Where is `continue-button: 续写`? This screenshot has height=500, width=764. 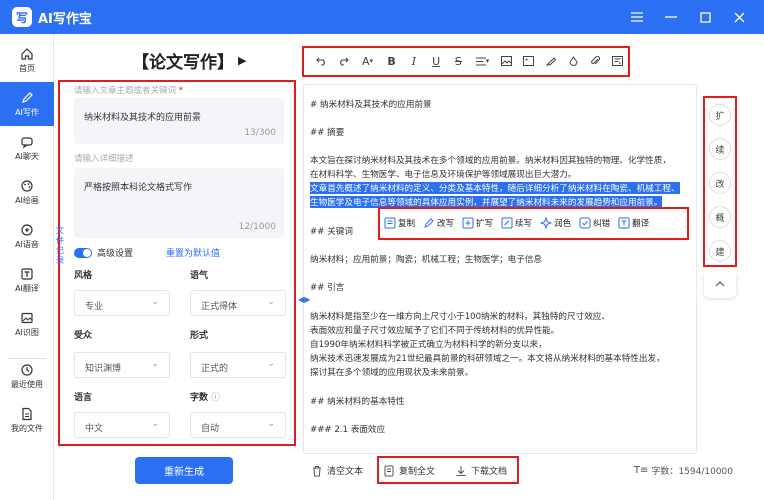
continue-button: 续写 is located at coordinates (516, 223).